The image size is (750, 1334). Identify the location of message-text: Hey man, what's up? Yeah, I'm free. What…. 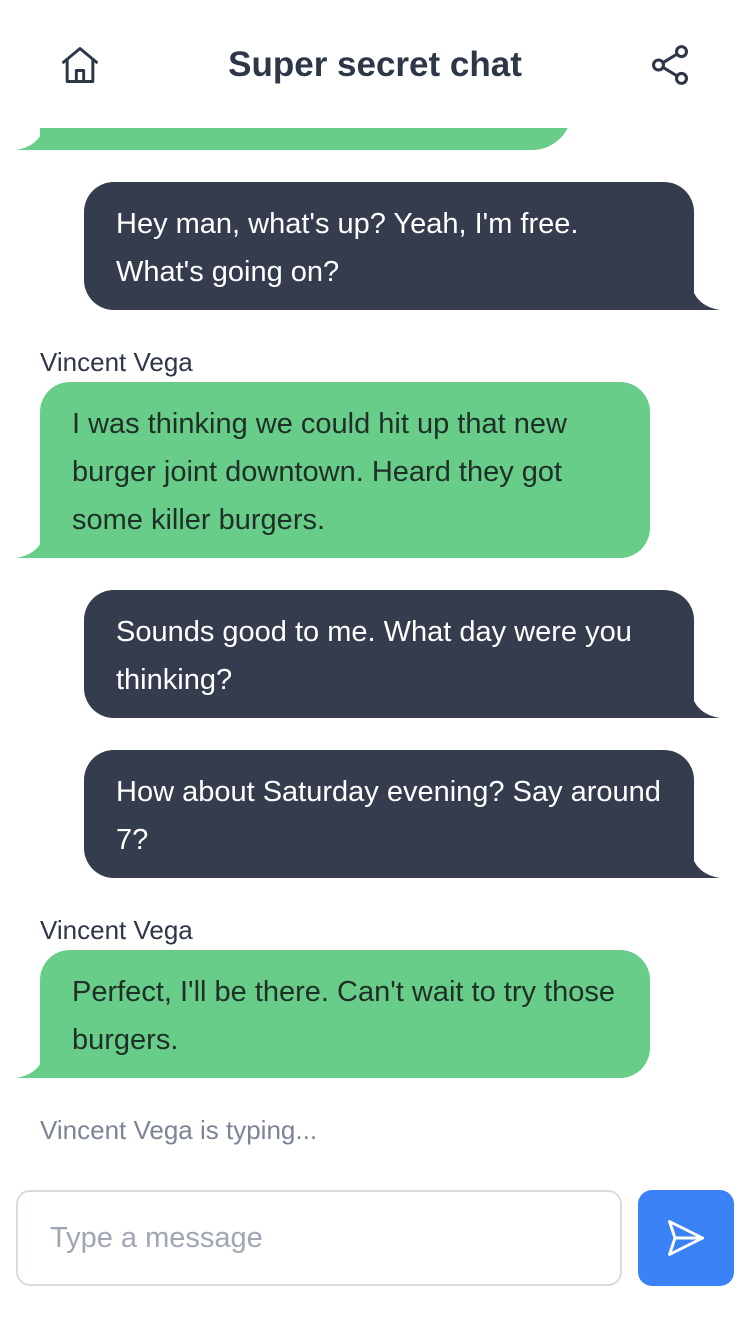
(347, 248).